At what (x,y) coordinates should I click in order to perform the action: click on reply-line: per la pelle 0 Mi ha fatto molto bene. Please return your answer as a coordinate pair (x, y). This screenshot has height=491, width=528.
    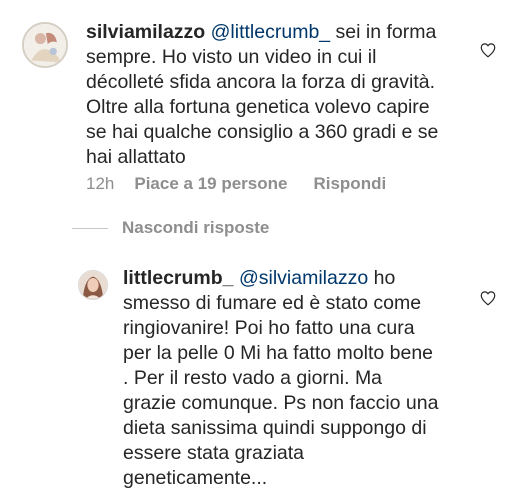
    Looking at the image, I should click on (278, 353).